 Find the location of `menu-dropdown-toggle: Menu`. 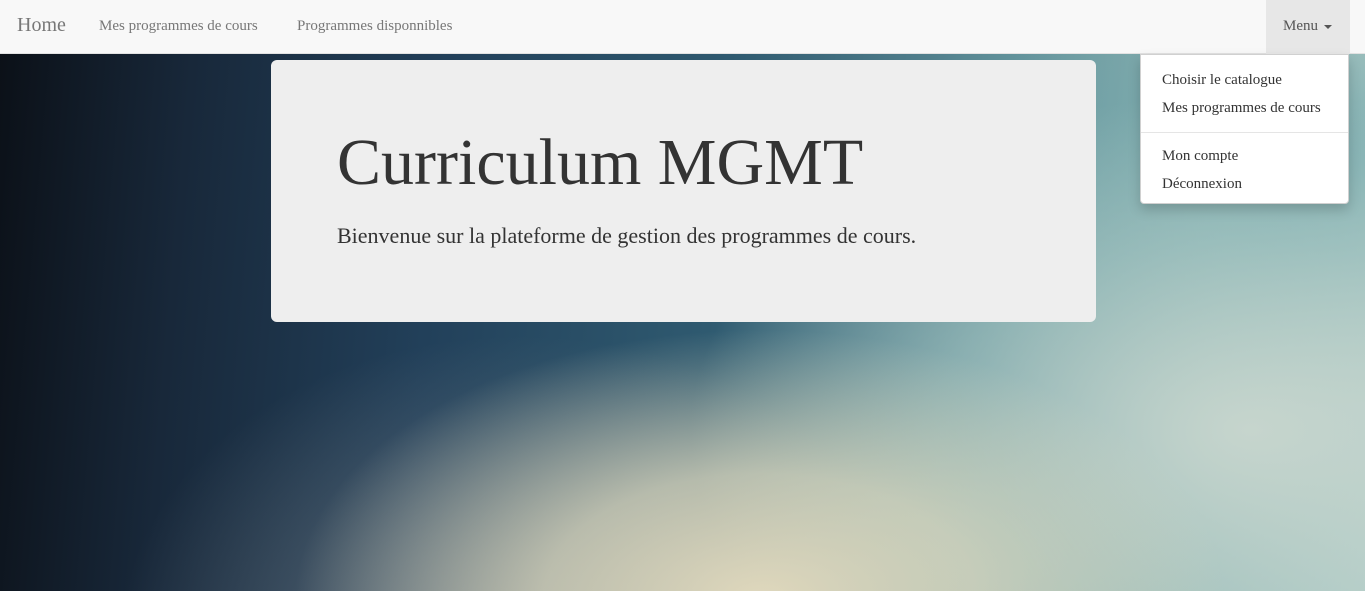

menu-dropdown-toggle: Menu is located at coordinates (1308, 27).